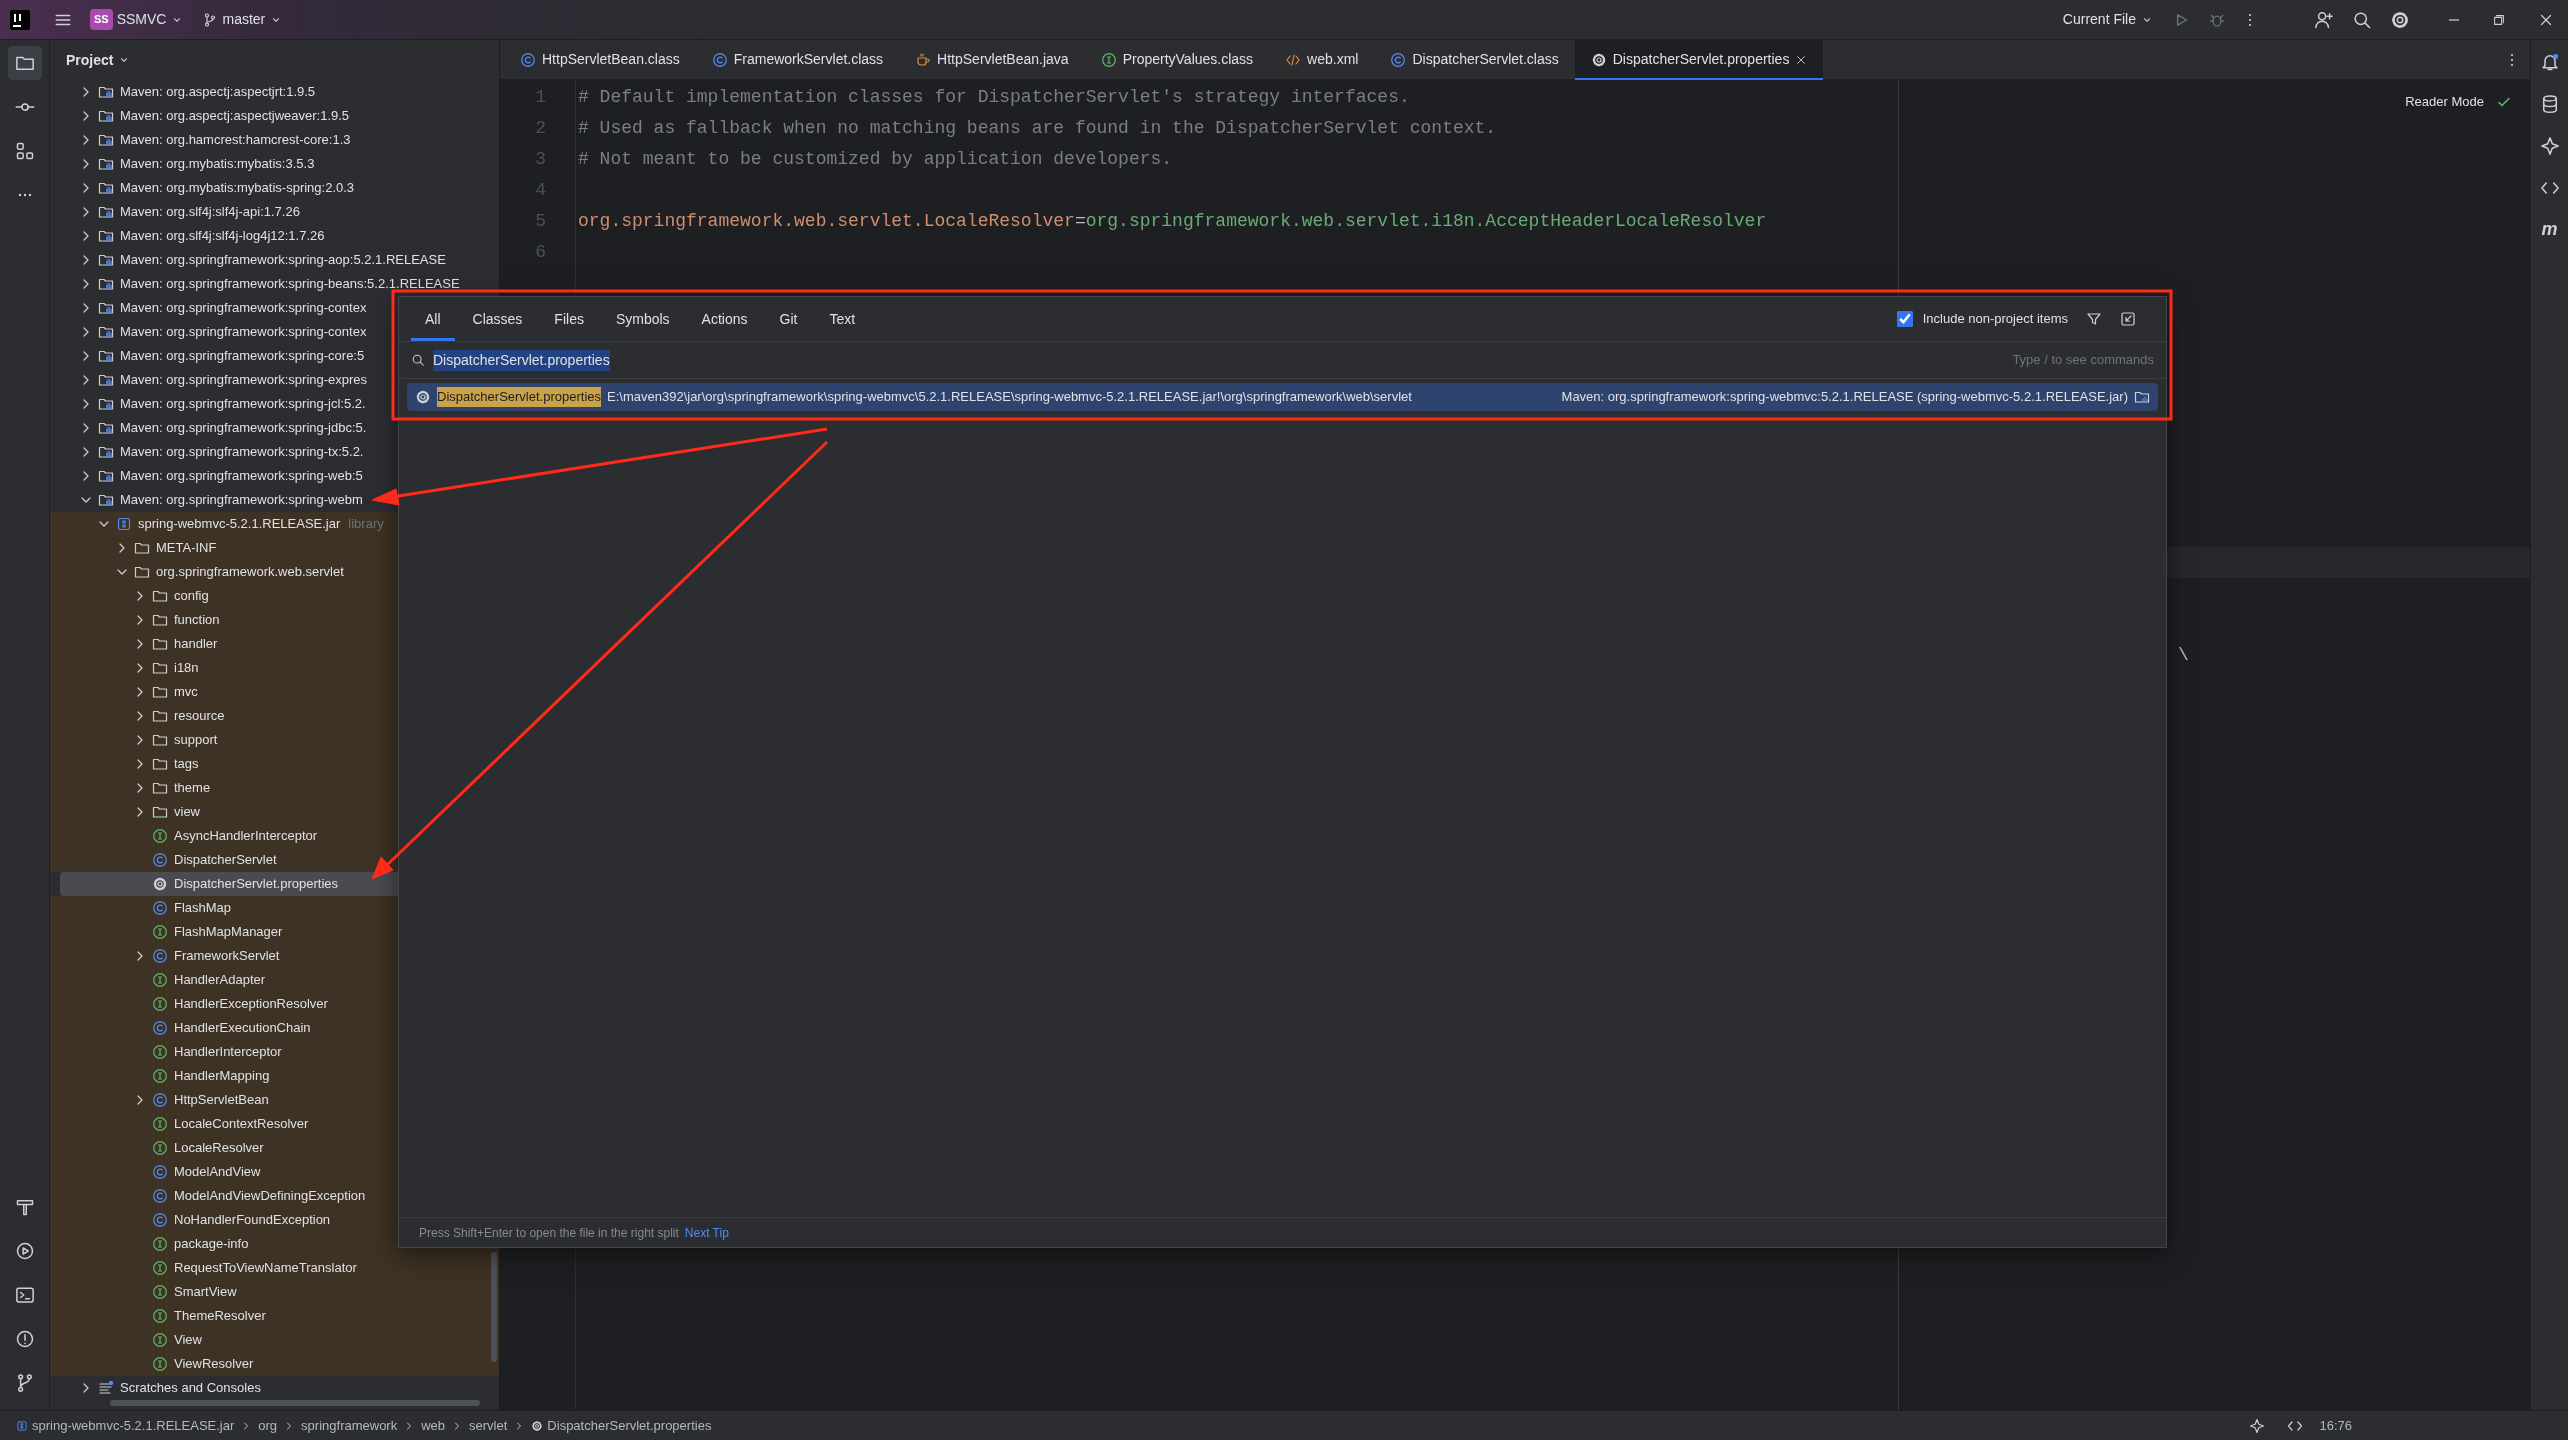 The height and width of the screenshot is (1440, 2568). I want to click on branch-selector: master, so click(243, 19).